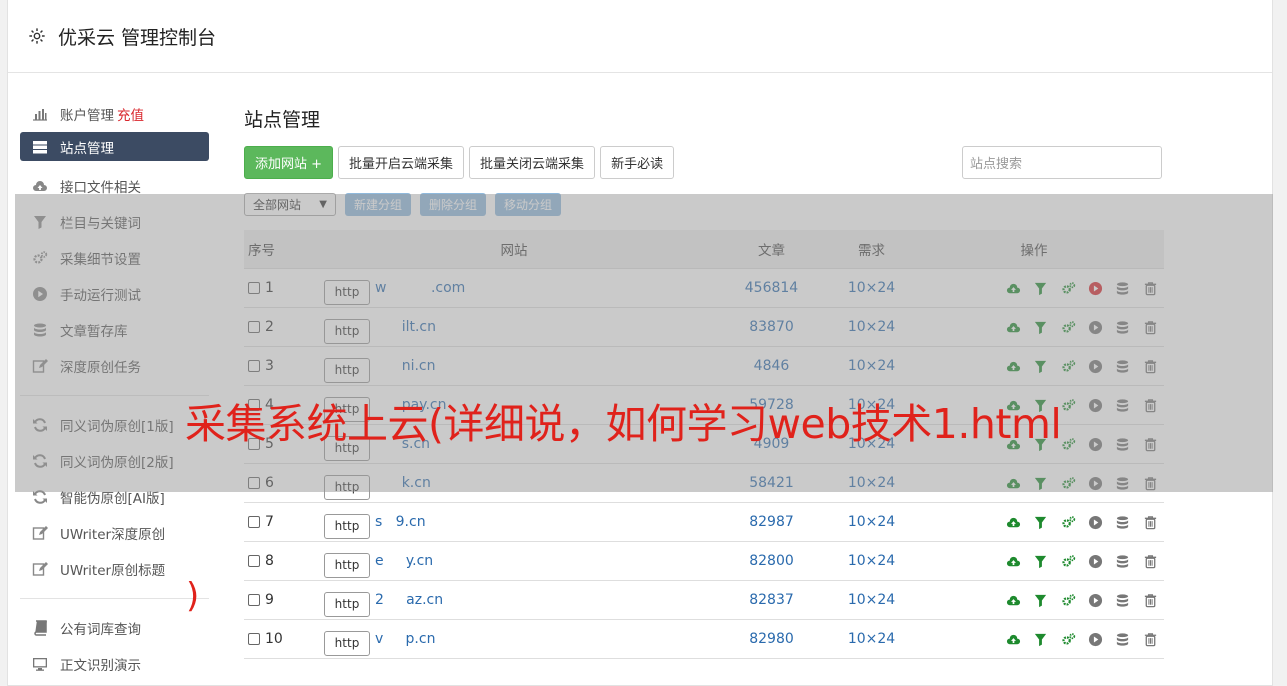 The width and height of the screenshot is (1287, 686). Describe the element at coordinates (405, 639) in the screenshot. I see `site-domain-link: v p.cn` at that location.